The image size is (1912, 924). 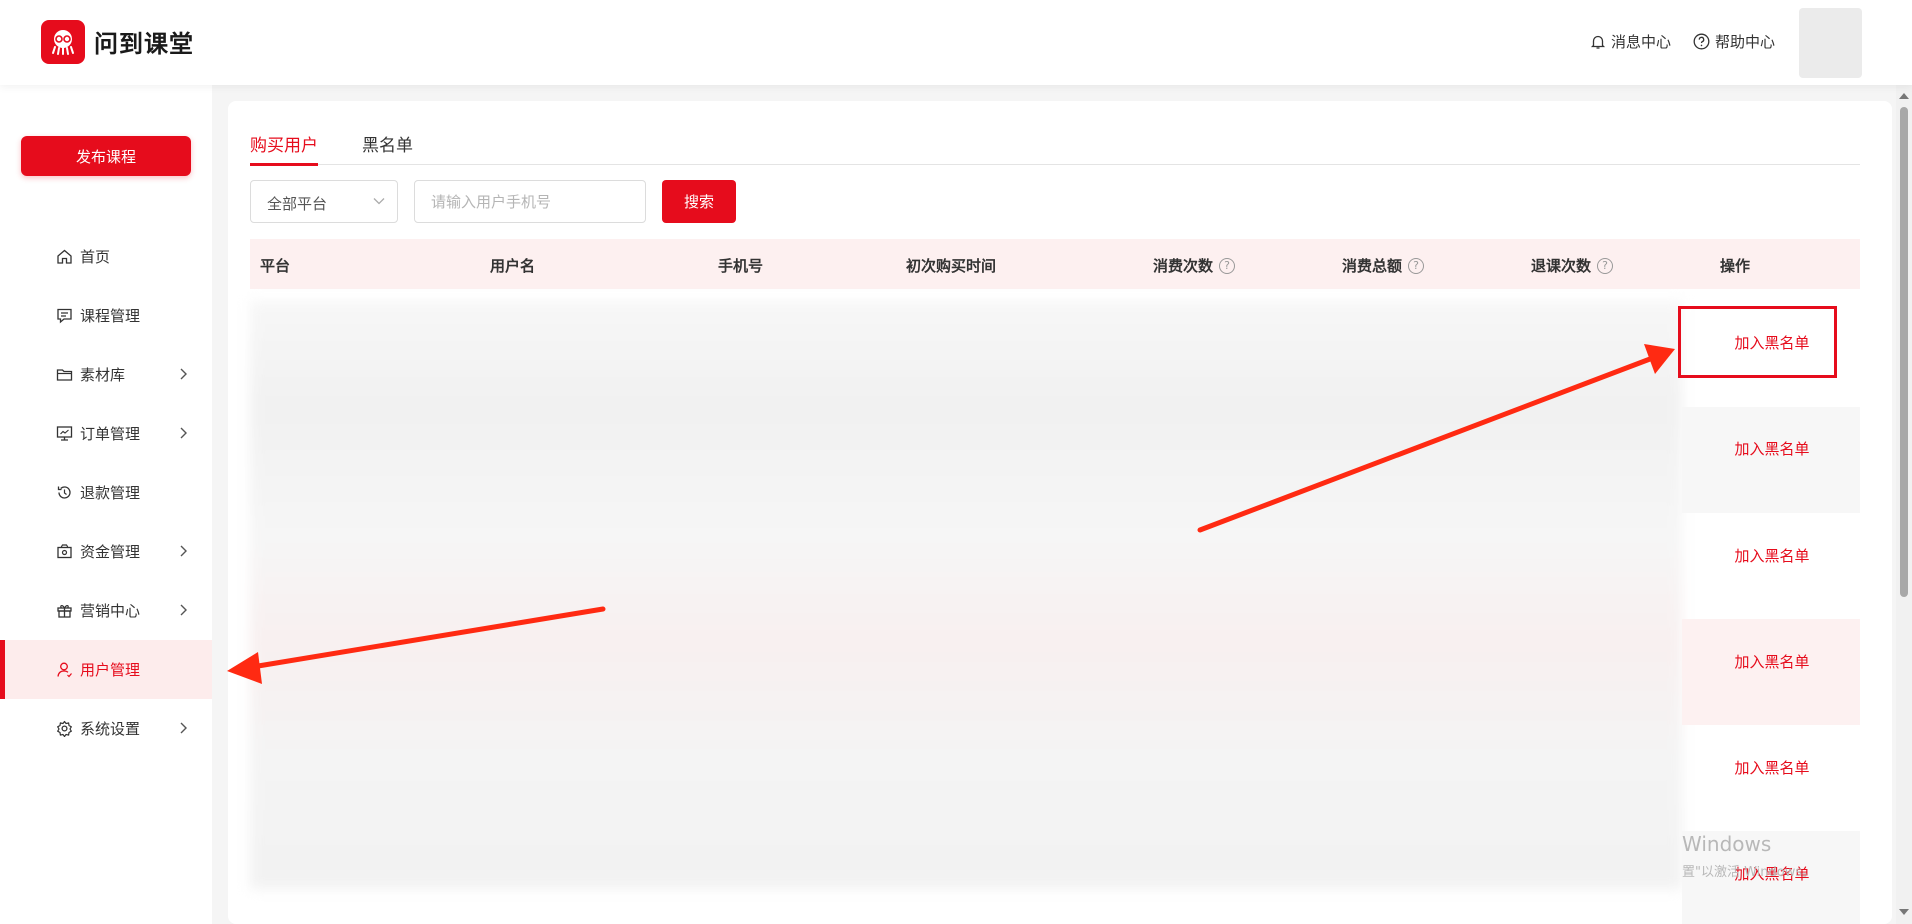 I want to click on app-name: 问到课堂, so click(x=144, y=44).